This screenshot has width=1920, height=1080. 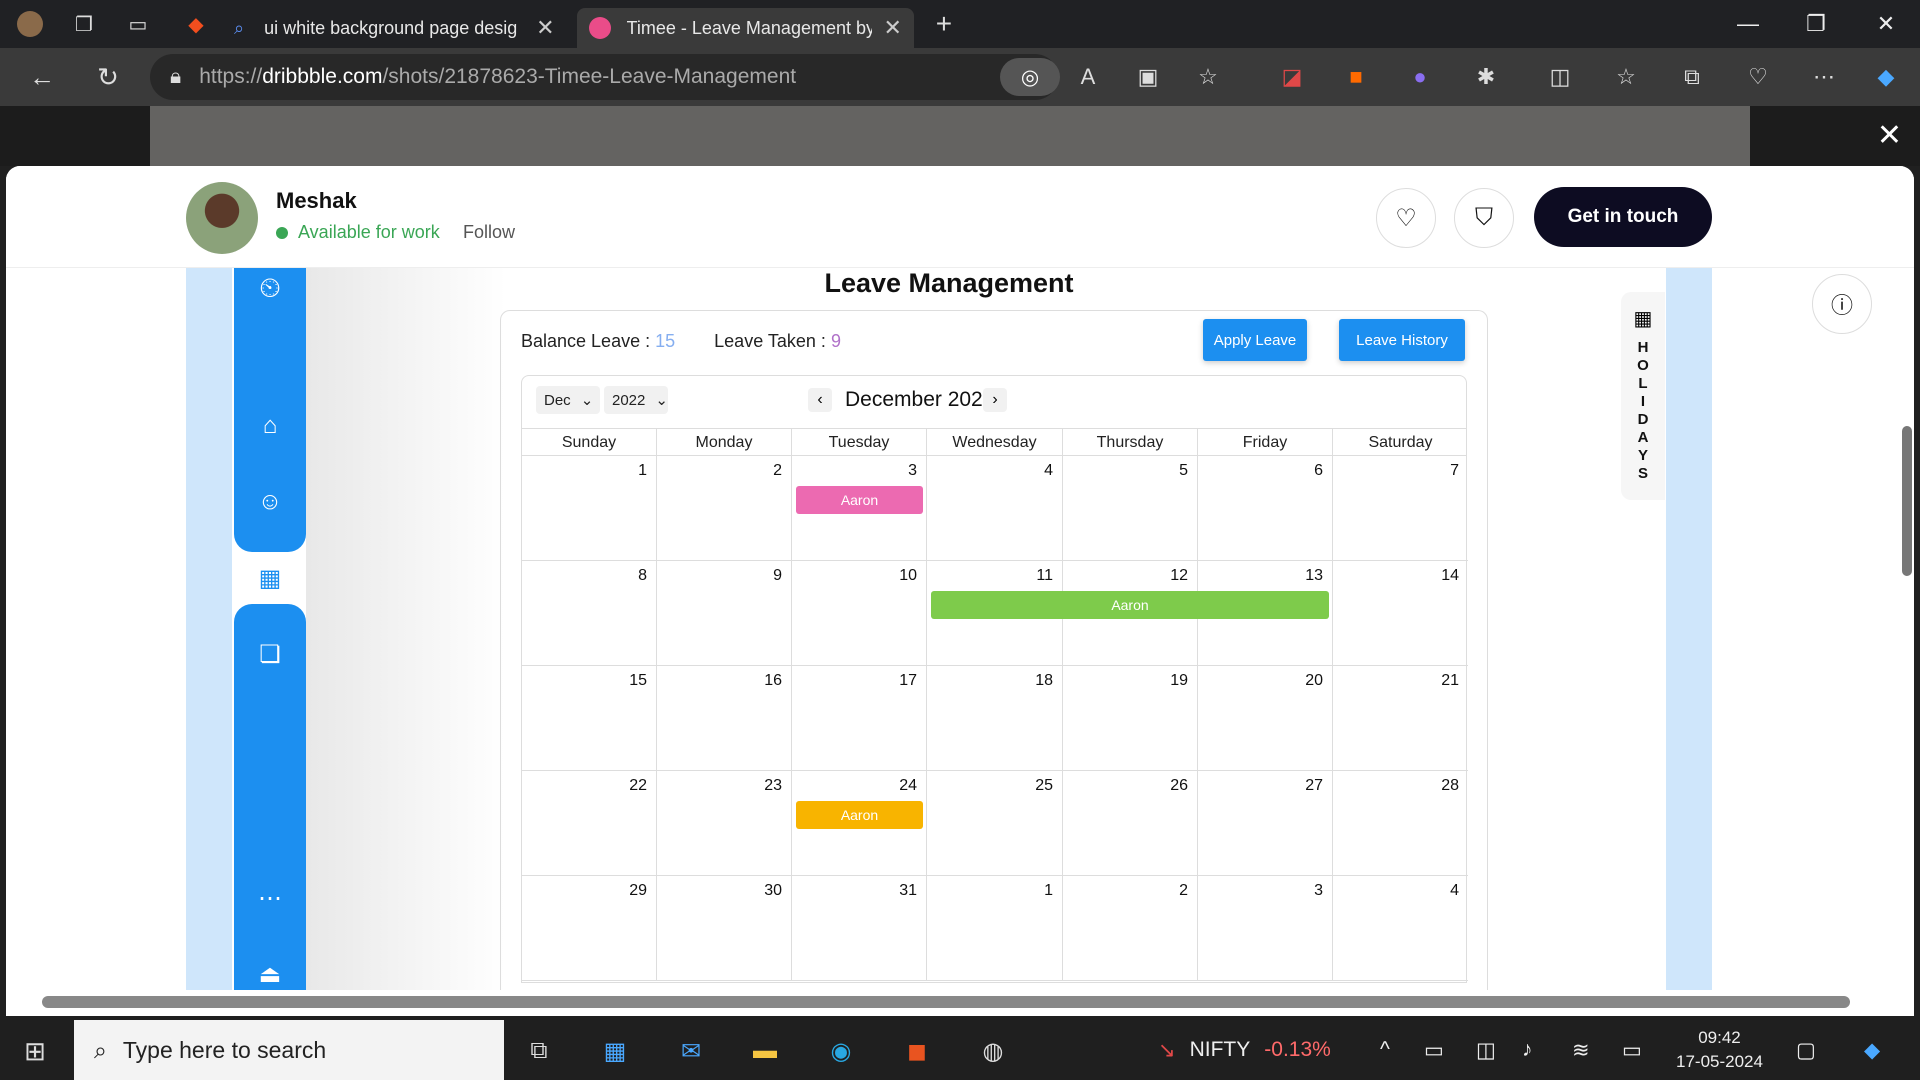 I want to click on horizontal-scrollbar, so click(x=960, y=1003).